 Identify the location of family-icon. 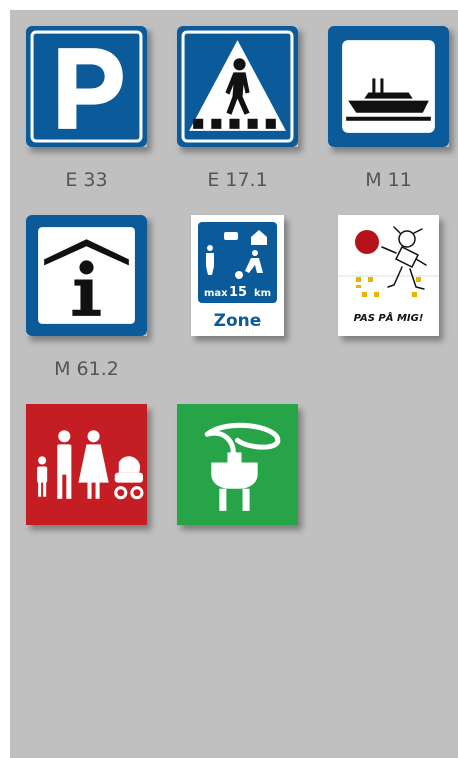
(86, 464).